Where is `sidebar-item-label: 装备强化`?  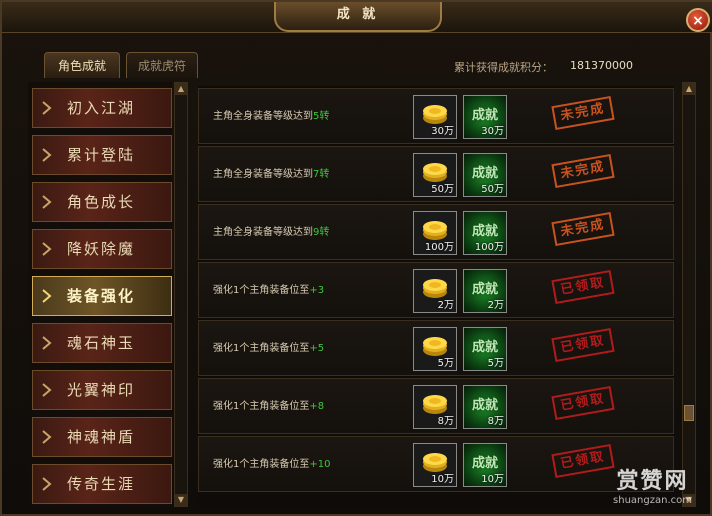
sidebar-item-label: 装备强化 is located at coordinates (101, 296).